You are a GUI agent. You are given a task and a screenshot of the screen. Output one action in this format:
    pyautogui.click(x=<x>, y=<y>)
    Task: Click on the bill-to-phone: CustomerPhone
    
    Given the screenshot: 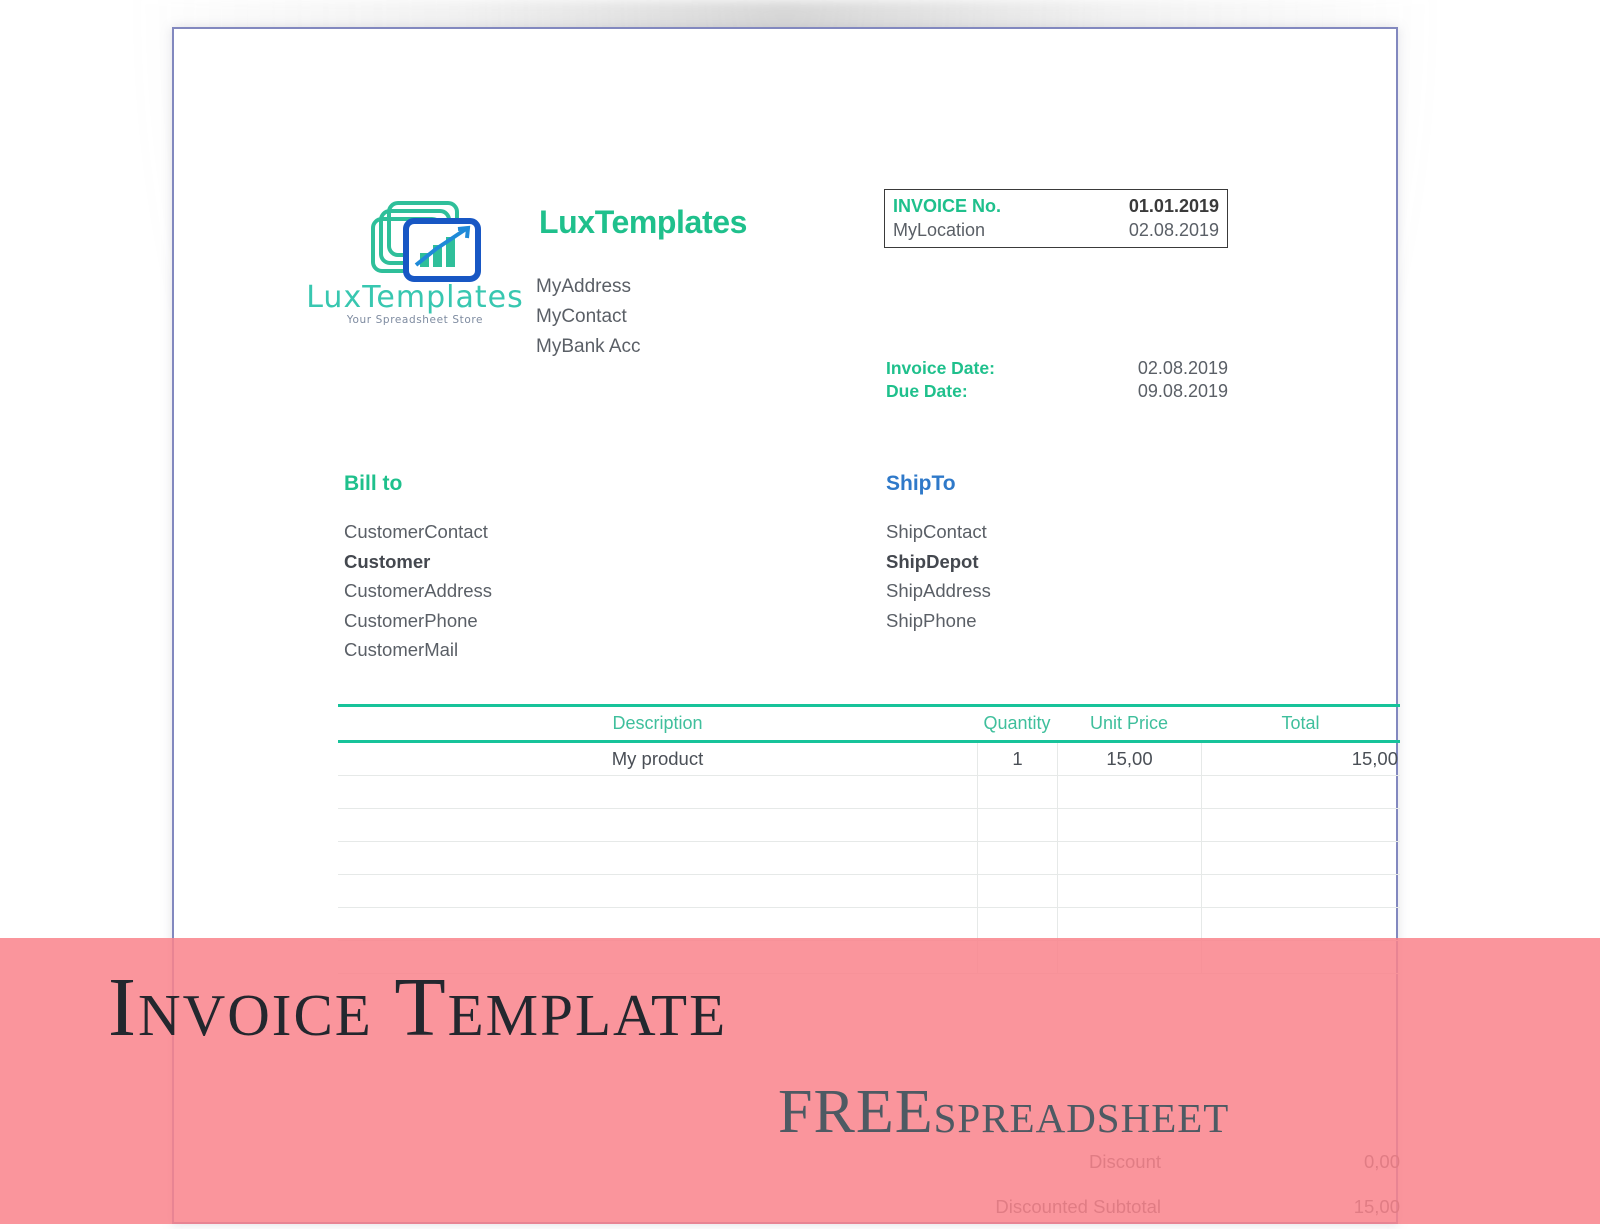 What is the action you would take?
    pyautogui.click(x=411, y=620)
    